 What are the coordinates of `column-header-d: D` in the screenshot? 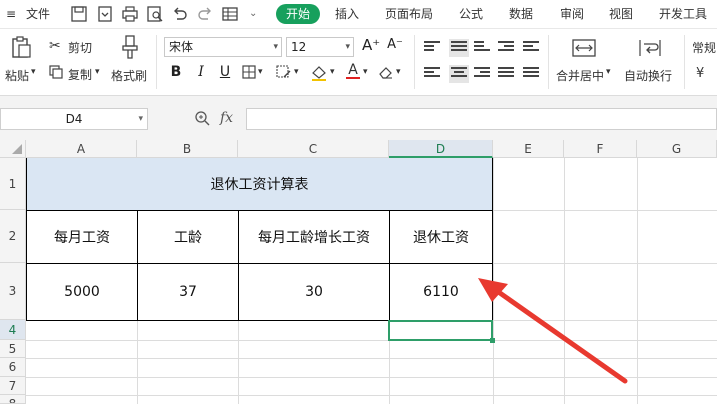 It's located at (441, 149).